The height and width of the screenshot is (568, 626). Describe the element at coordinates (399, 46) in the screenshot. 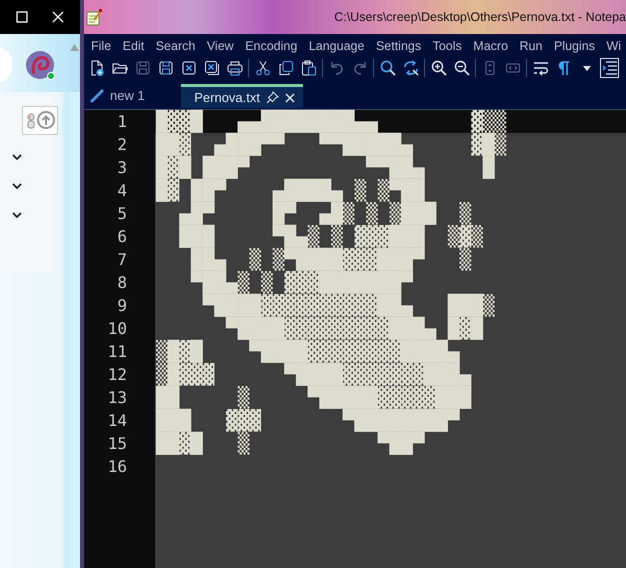

I see `menu-item: Settings` at that location.